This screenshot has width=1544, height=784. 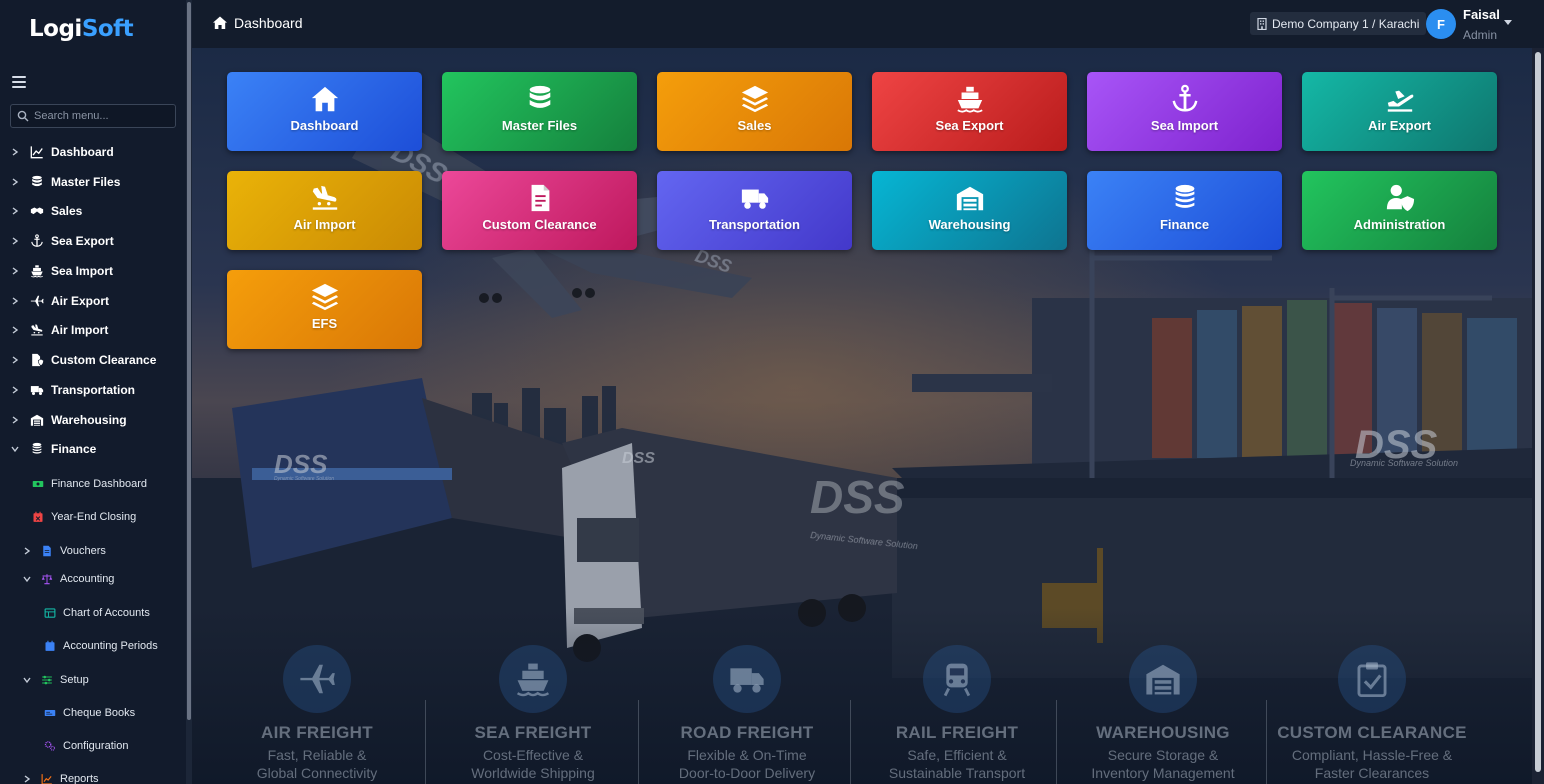 What do you see at coordinates (1399, 210) in the screenshot?
I see `tile-administration: Administration` at bounding box center [1399, 210].